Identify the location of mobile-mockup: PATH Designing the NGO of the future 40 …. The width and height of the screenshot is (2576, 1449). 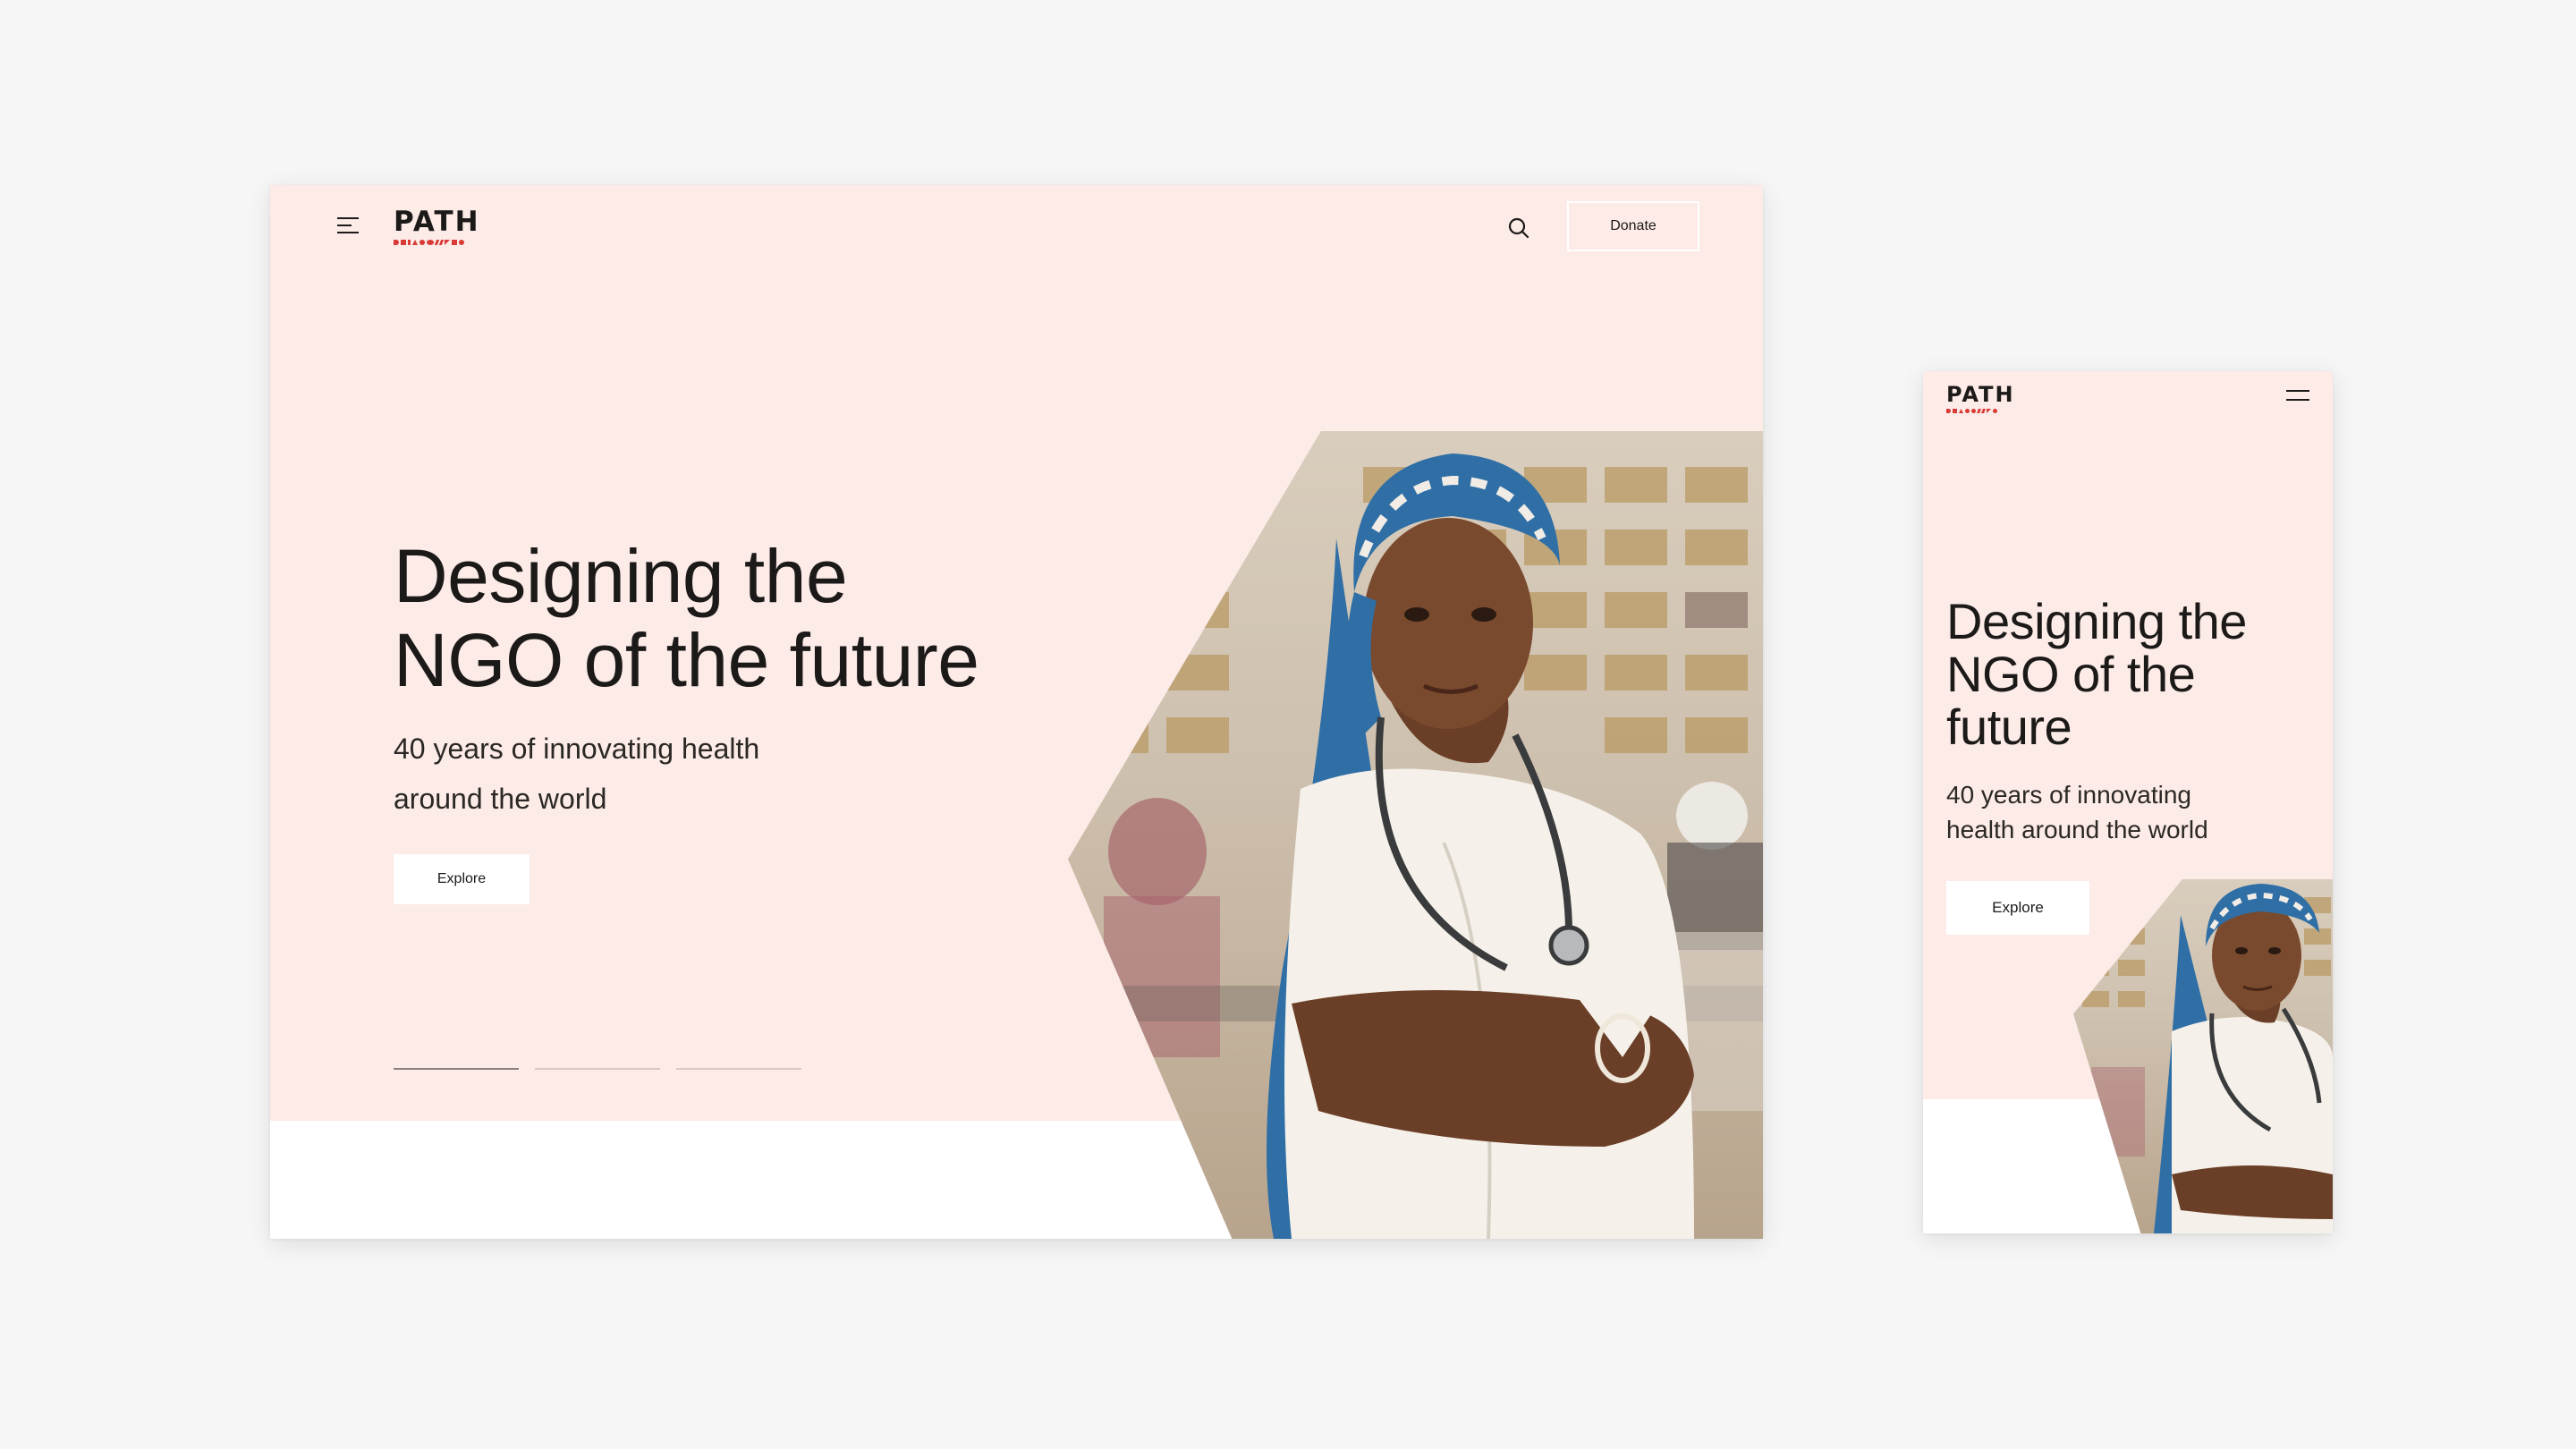
(2128, 802).